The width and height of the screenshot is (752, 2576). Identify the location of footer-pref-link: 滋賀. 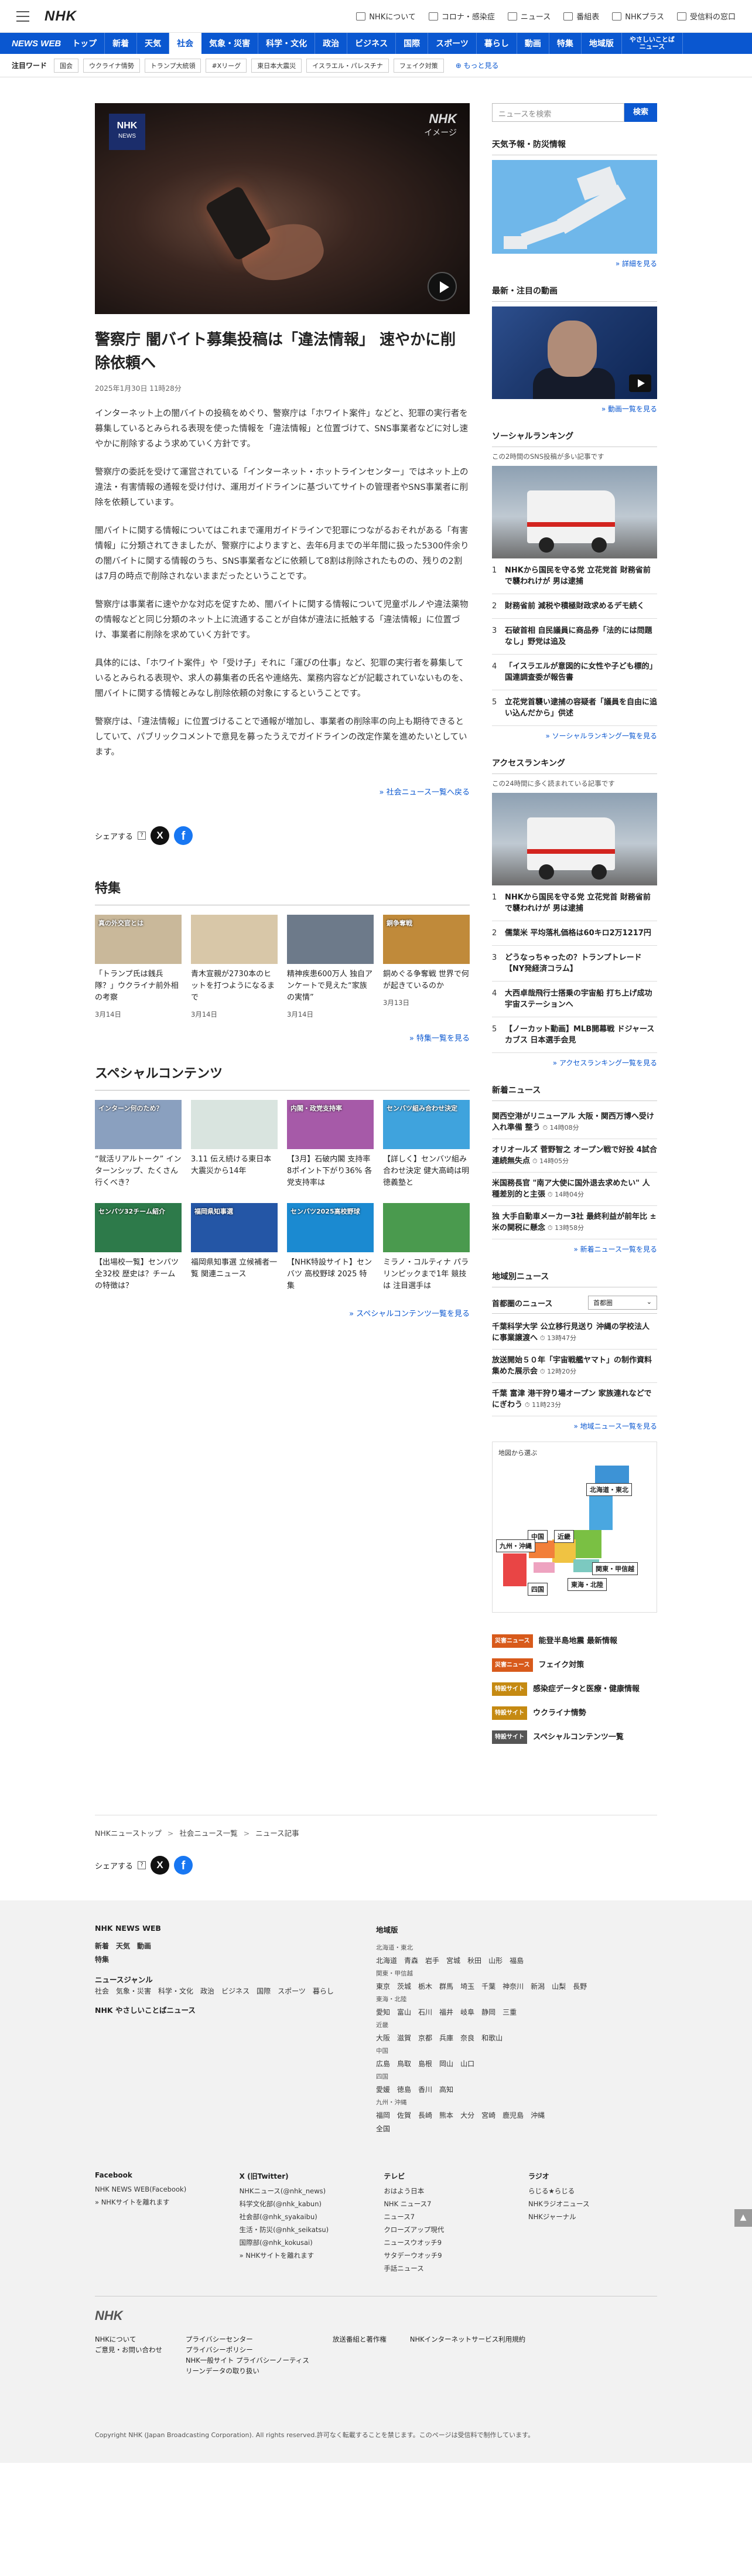
(404, 2038).